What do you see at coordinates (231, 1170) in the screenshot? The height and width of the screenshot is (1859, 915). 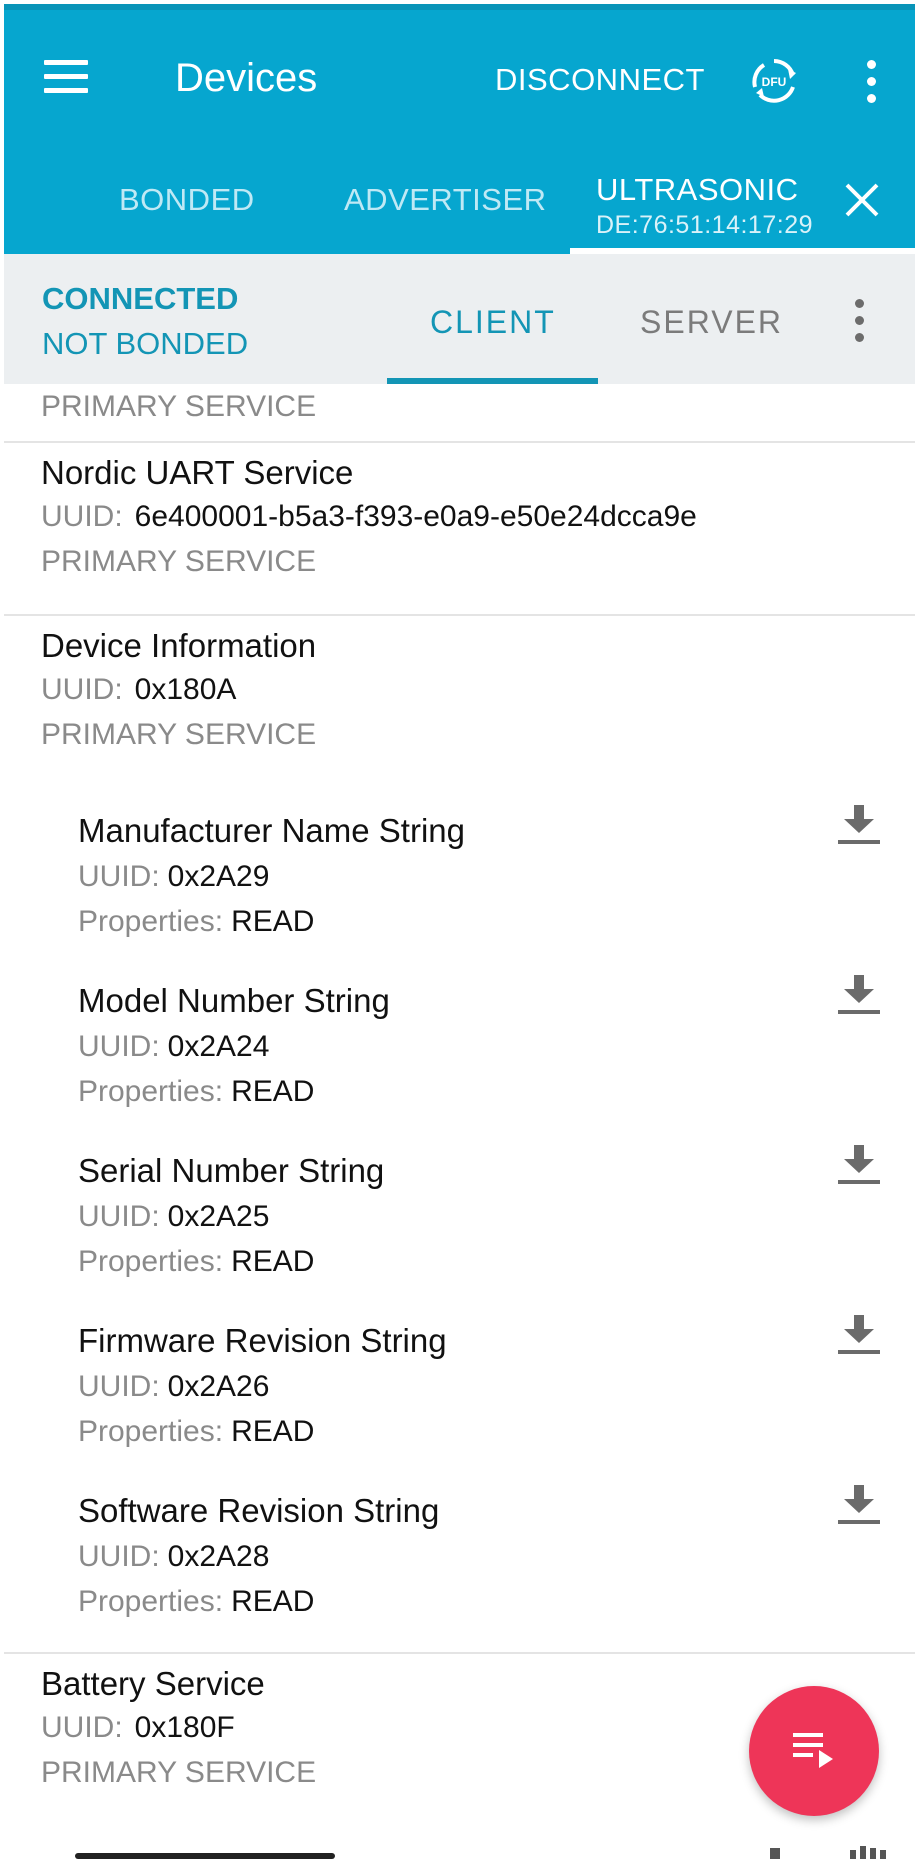 I see `characteristic-name: Serial Number String` at bounding box center [231, 1170].